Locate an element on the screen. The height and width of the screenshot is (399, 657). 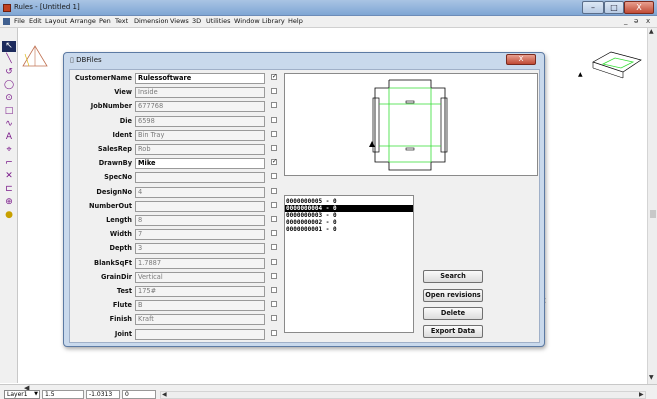
maximize-button: □ is located at coordinates (614, 7).